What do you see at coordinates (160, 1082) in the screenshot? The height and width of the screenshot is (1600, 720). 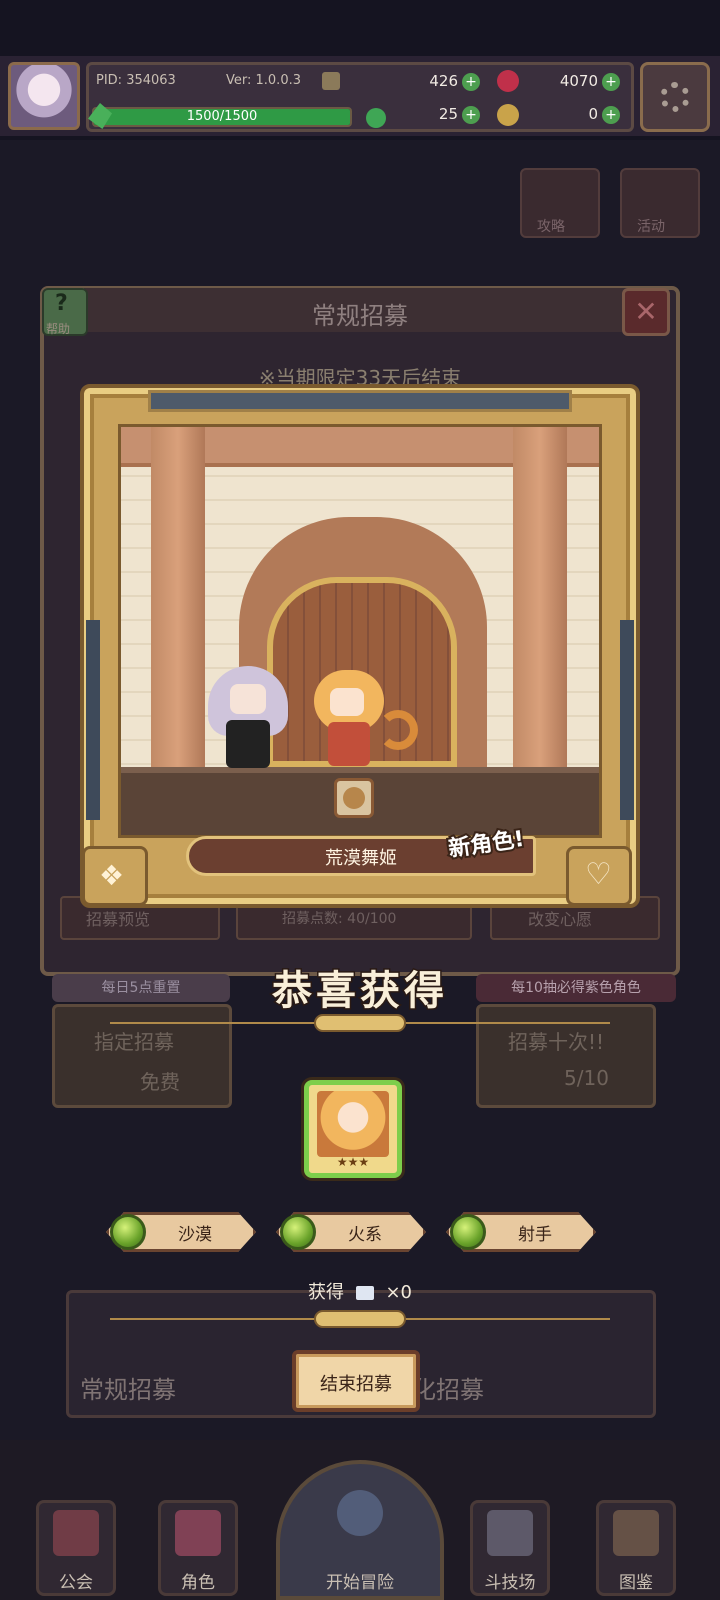 I see `free-label: 免费` at bounding box center [160, 1082].